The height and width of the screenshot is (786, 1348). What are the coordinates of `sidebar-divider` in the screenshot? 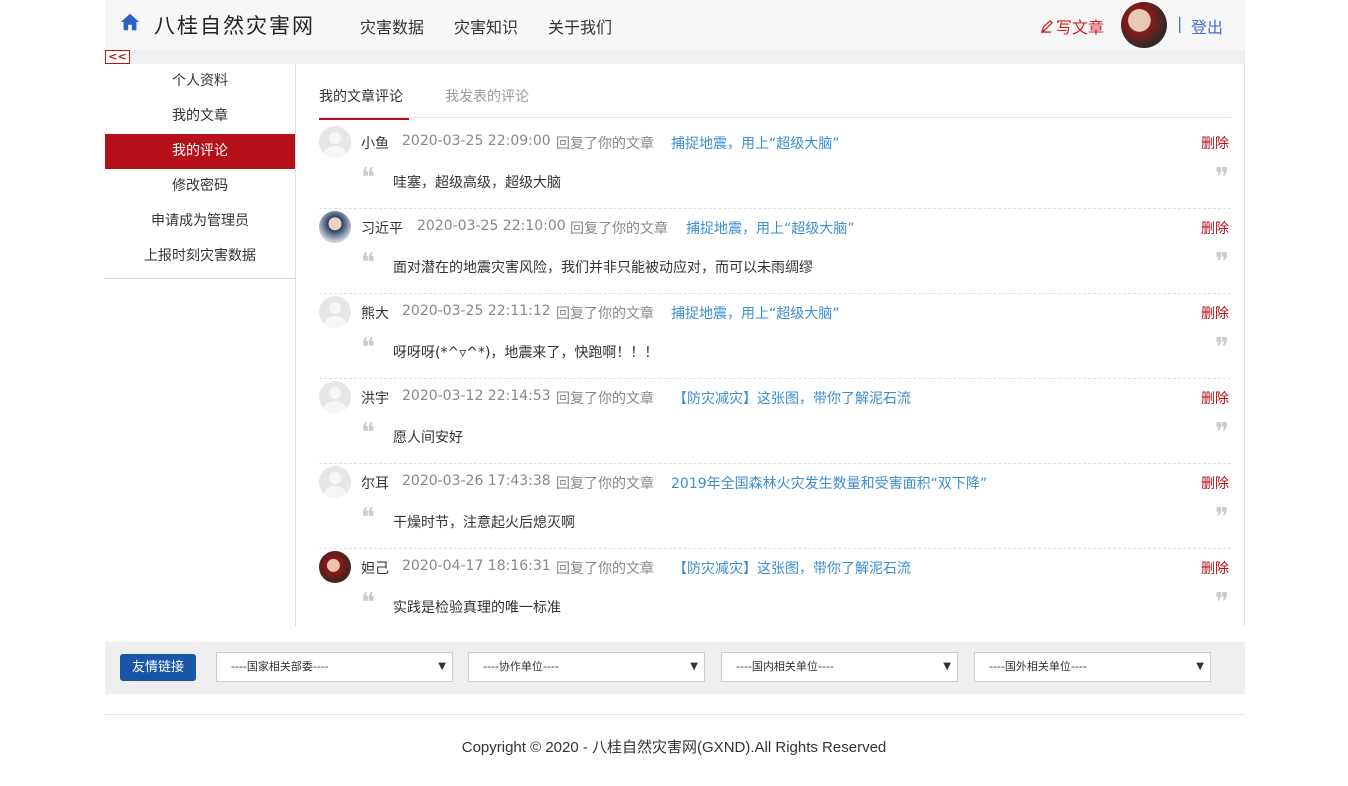 It's located at (295, 345).